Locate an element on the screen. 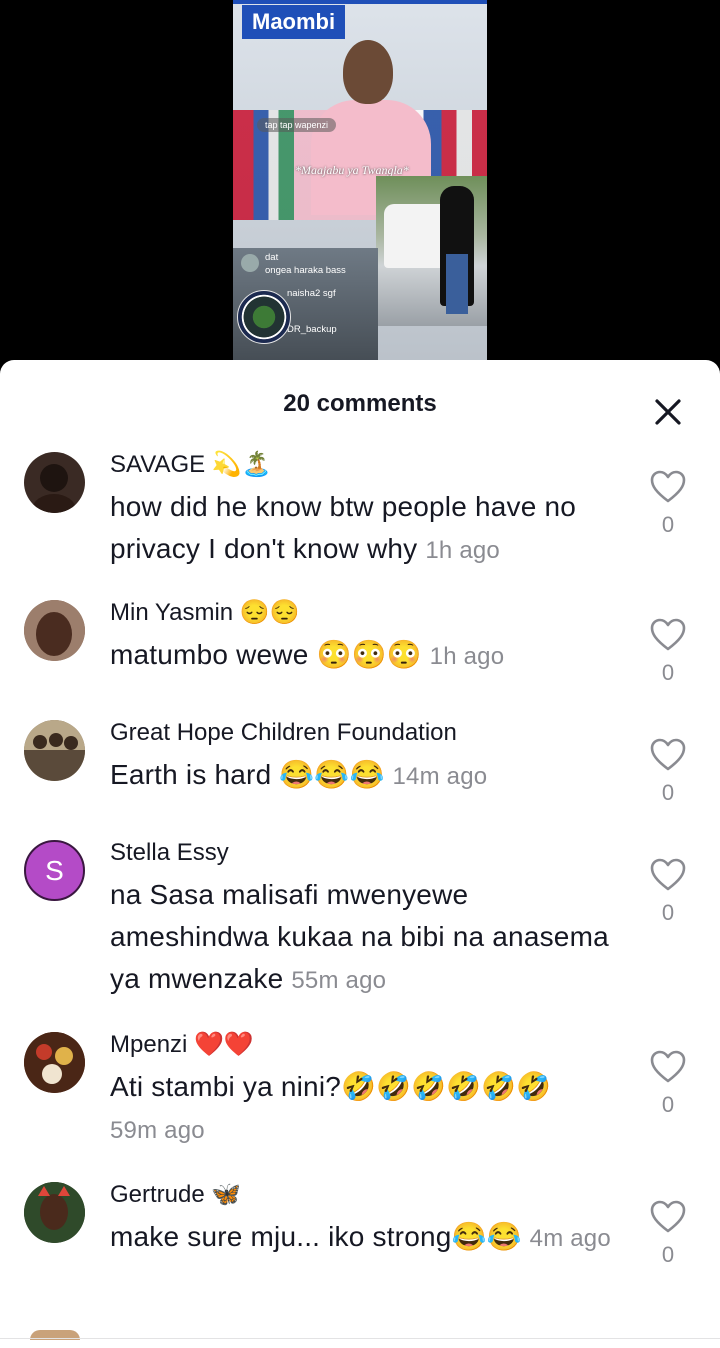  live-comment-avatar is located at coordinates (250, 263).